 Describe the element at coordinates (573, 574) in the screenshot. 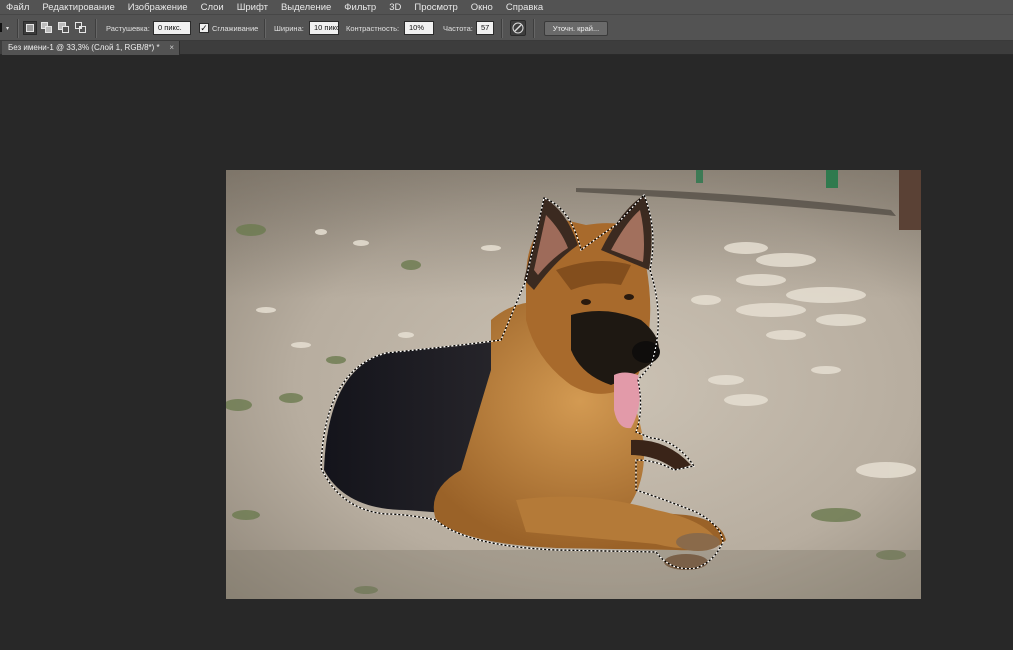

I see `bottom-shade` at that location.